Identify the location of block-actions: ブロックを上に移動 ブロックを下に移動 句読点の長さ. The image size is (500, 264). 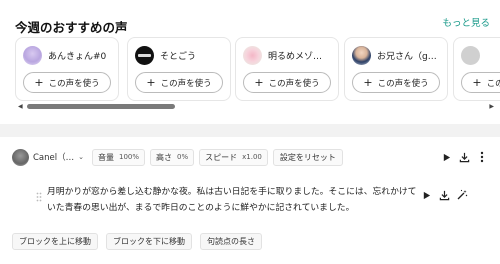
(141, 241).